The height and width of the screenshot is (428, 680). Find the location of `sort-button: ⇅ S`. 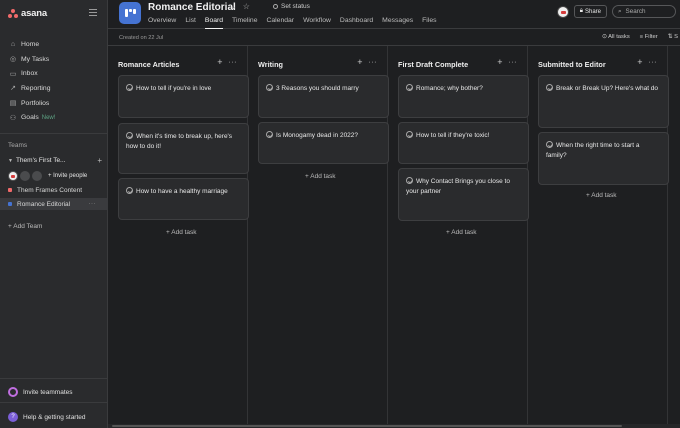

sort-button: ⇅ S is located at coordinates (673, 37).